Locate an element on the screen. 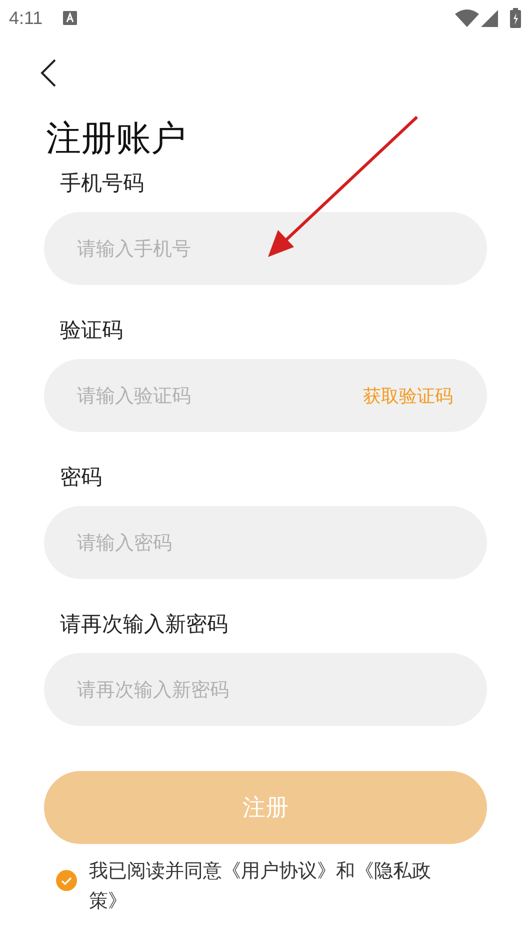 This screenshot has width=531, height=944. check-icon is located at coordinates (66, 880).